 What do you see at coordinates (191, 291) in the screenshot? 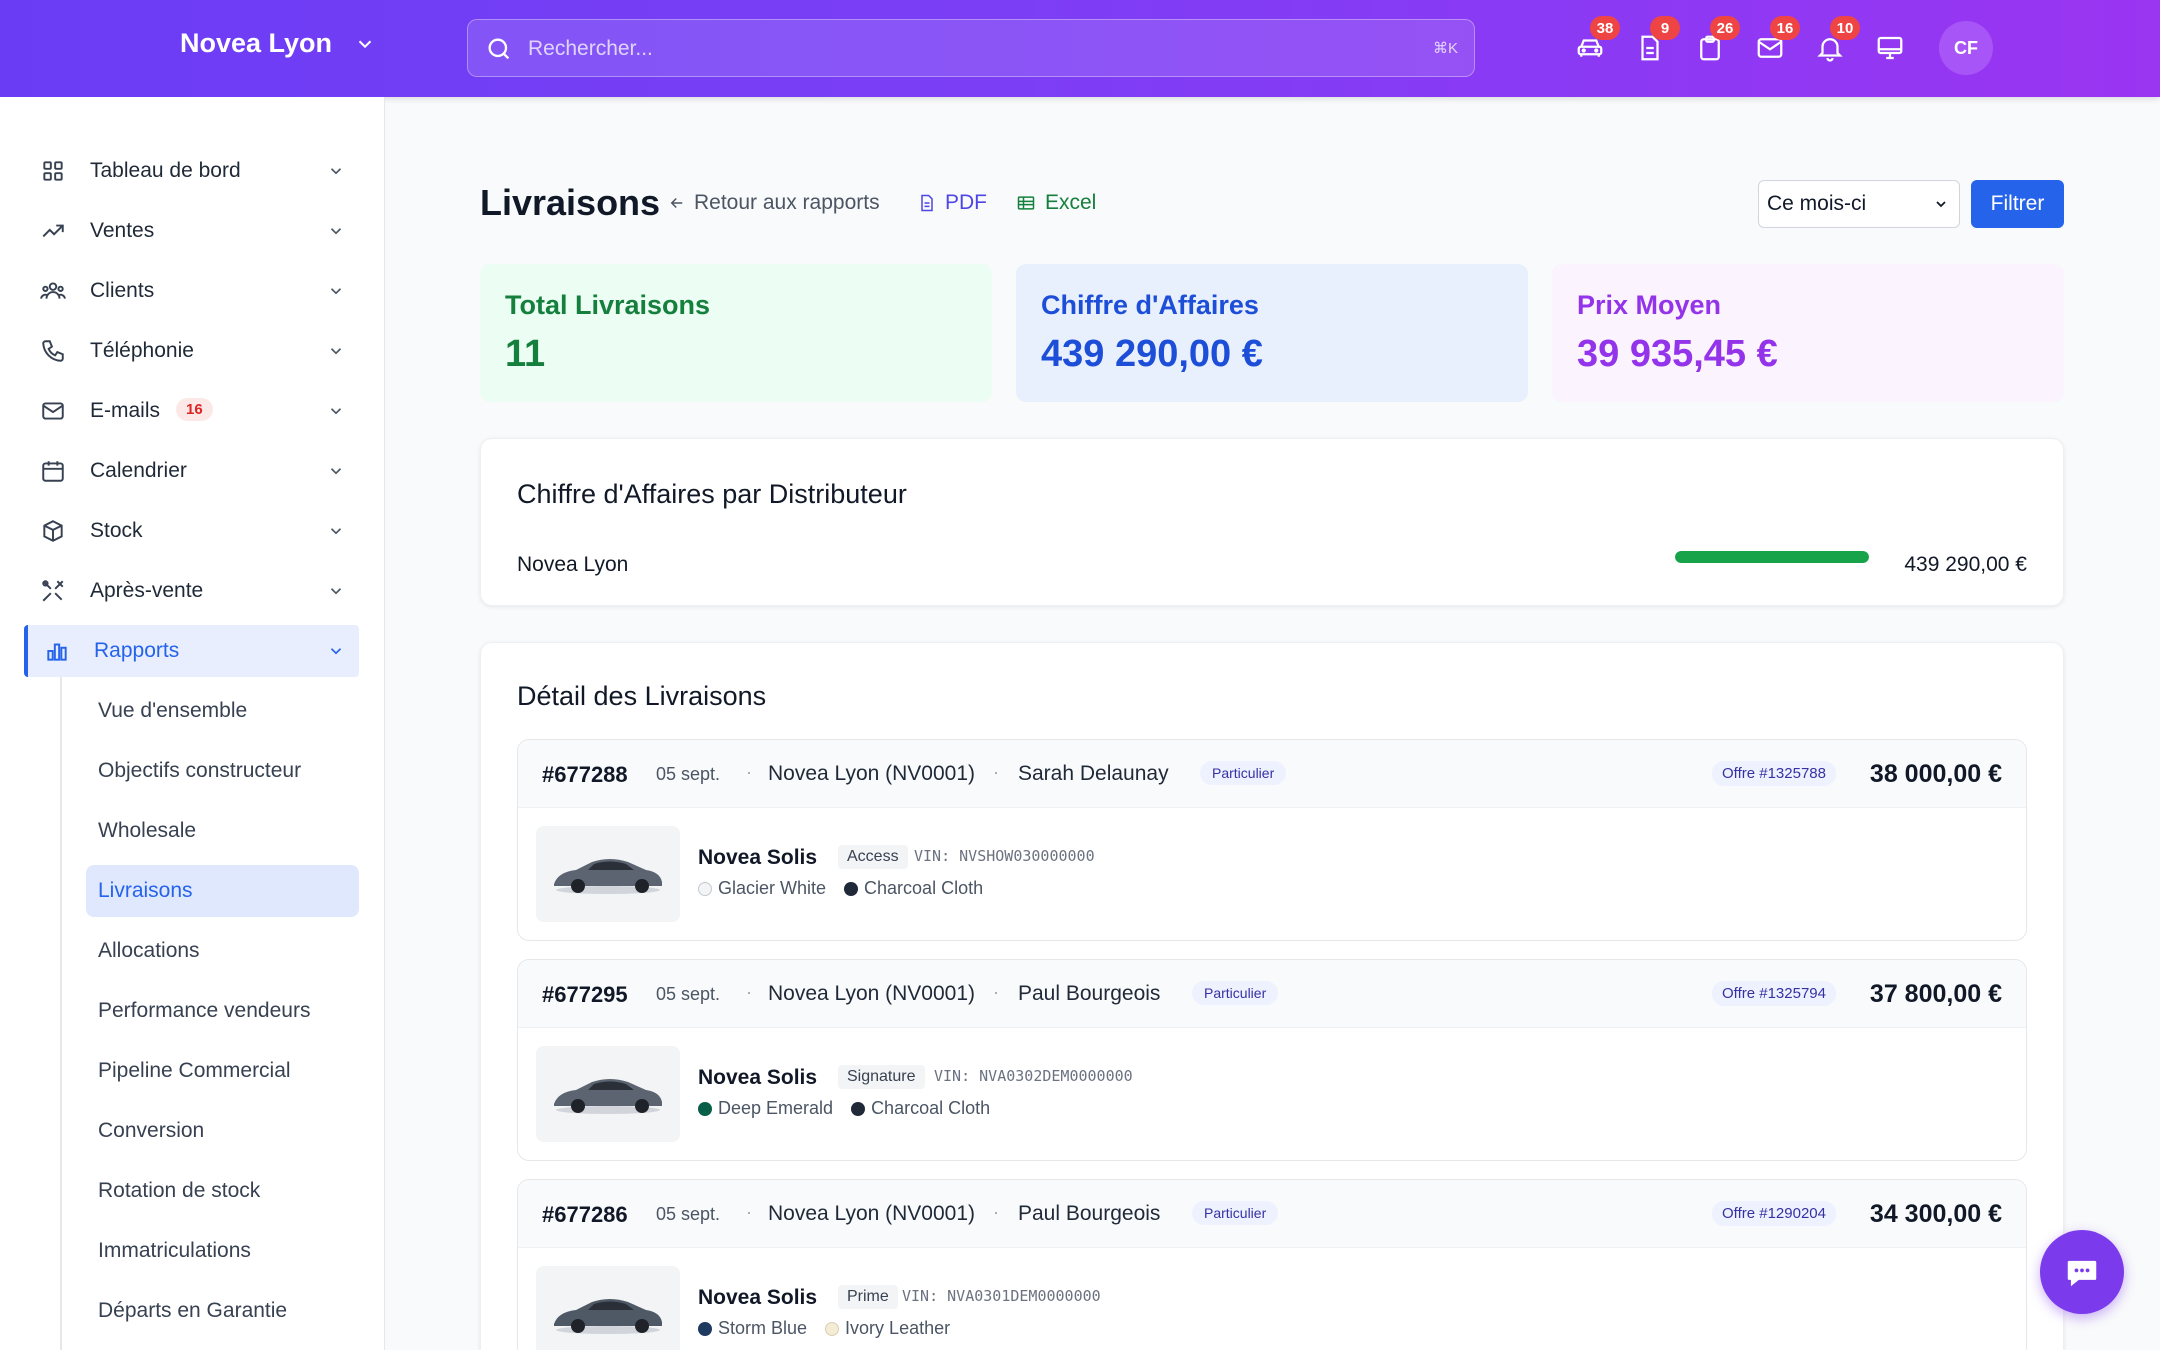
I see `sidebar-item-clients: Clients` at bounding box center [191, 291].